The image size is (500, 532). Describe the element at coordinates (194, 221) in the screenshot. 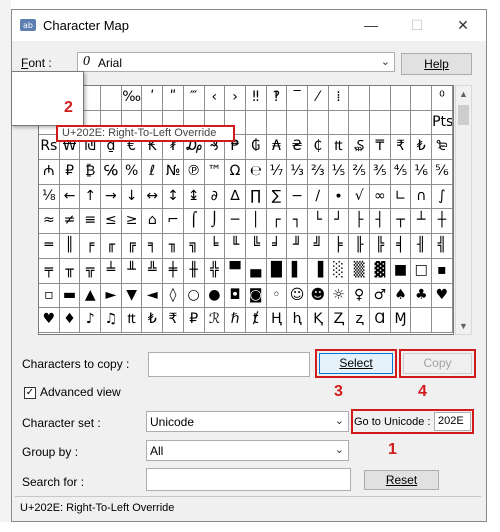

I see `character-cell: ⌠` at that location.